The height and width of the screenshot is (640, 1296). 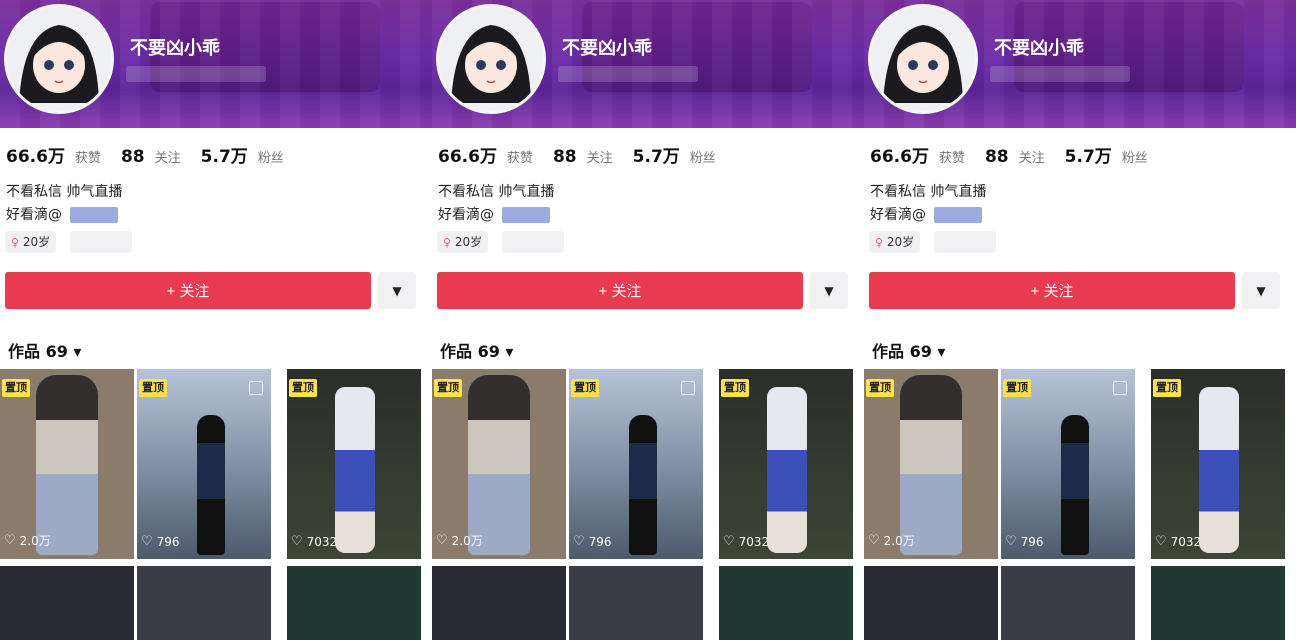 What do you see at coordinates (533, 242) in the screenshot?
I see `location-tag` at bounding box center [533, 242].